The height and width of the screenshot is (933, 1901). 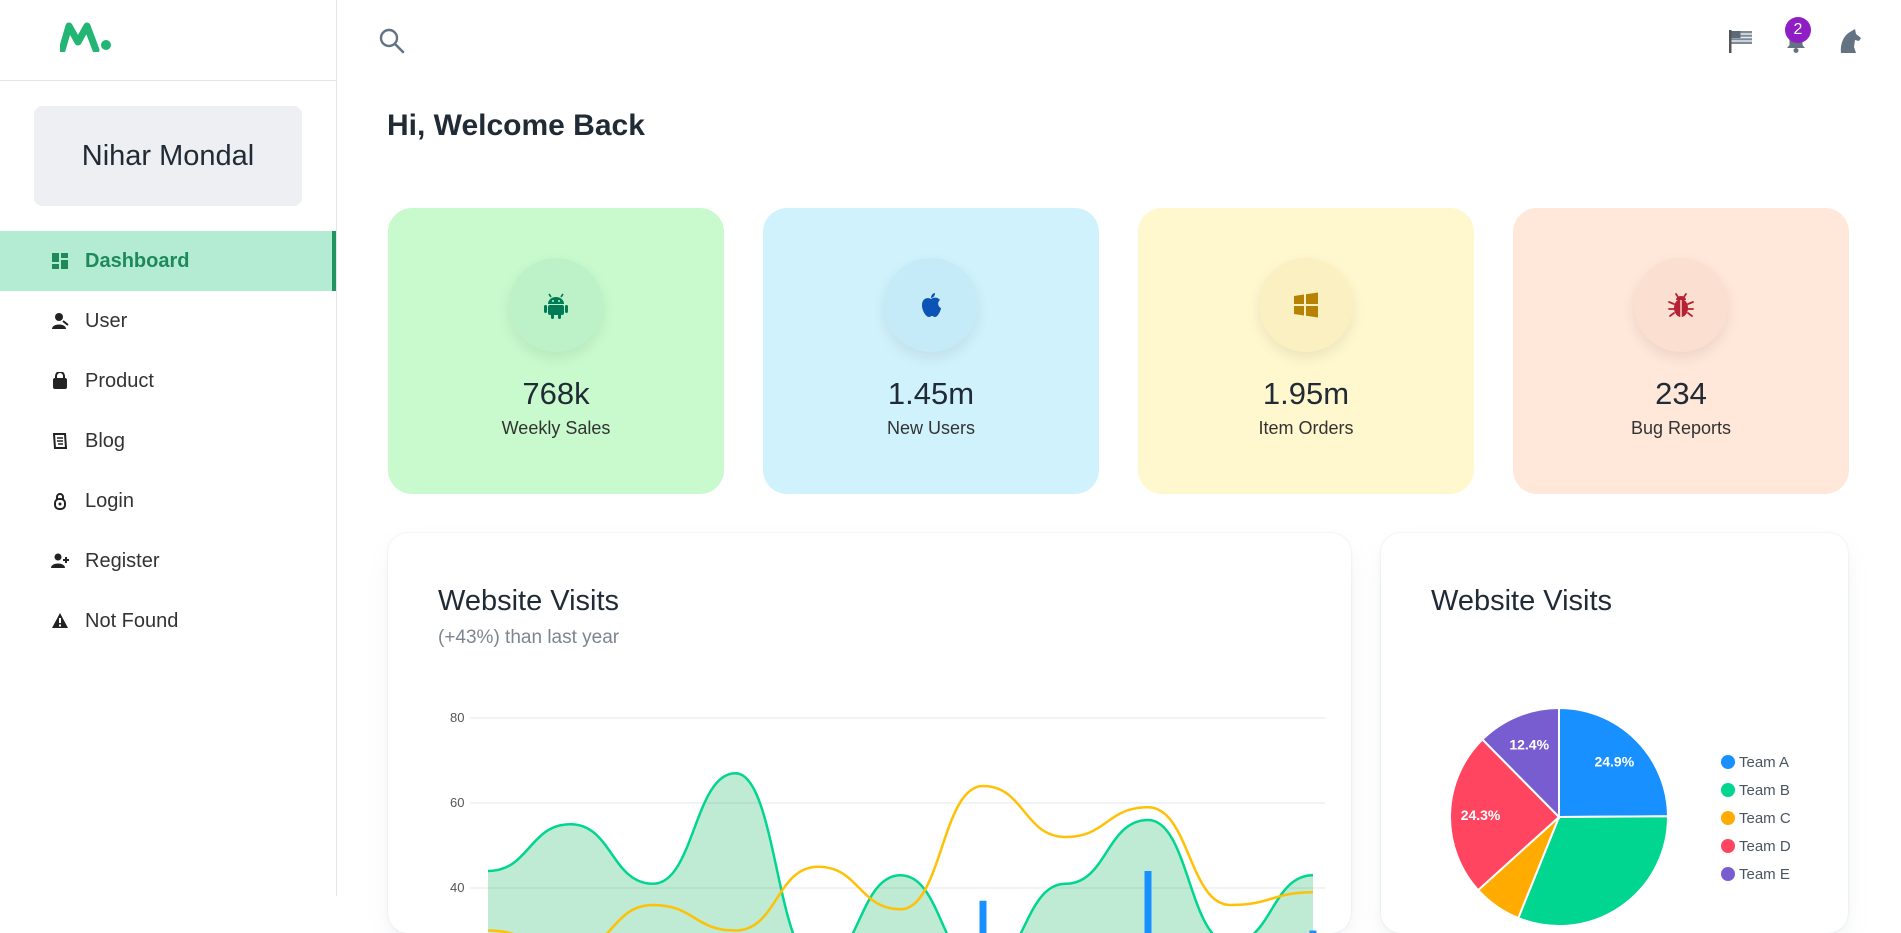 What do you see at coordinates (137, 261) in the screenshot?
I see `sidebar-item-label: Dashboard` at bounding box center [137, 261].